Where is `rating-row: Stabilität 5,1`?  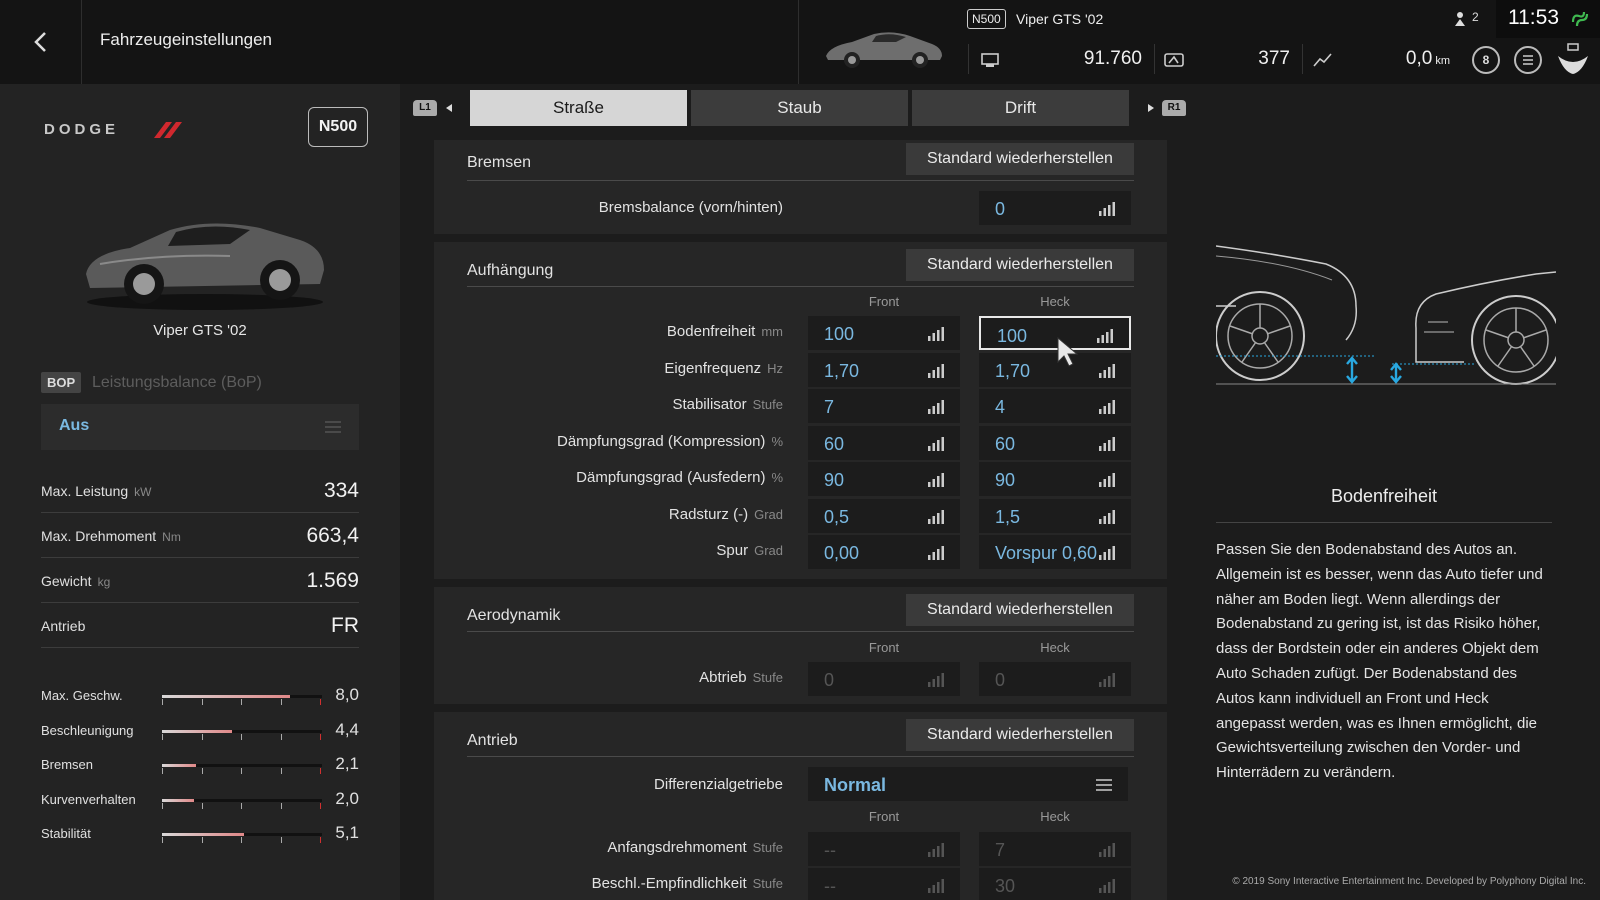 rating-row: Stabilität 5,1 is located at coordinates (200, 835).